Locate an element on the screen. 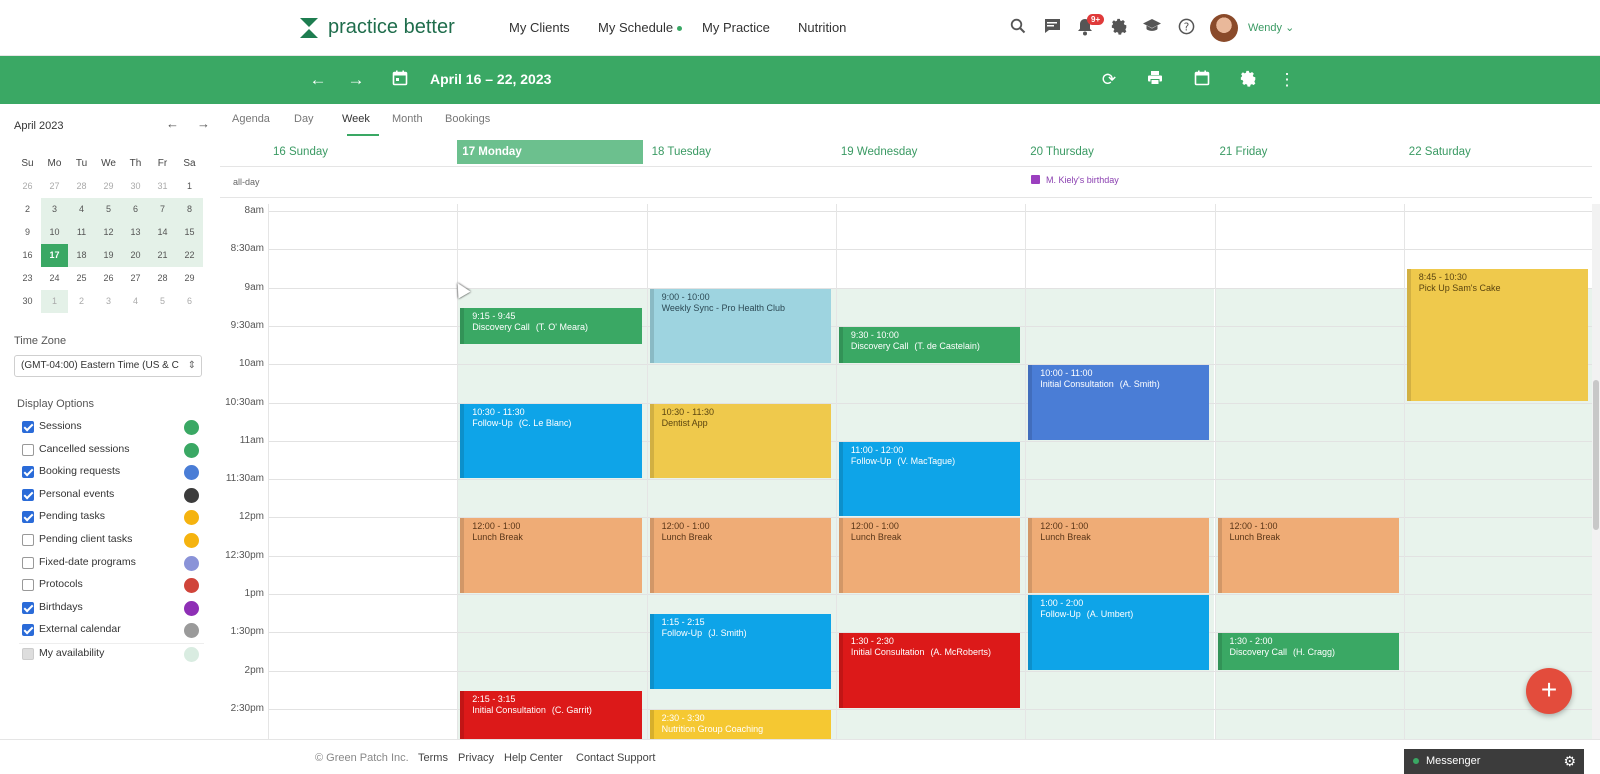 The width and height of the screenshot is (1600, 774). calendar-event: 10:30 - 11:30 Dentist App is located at coordinates (740, 441).